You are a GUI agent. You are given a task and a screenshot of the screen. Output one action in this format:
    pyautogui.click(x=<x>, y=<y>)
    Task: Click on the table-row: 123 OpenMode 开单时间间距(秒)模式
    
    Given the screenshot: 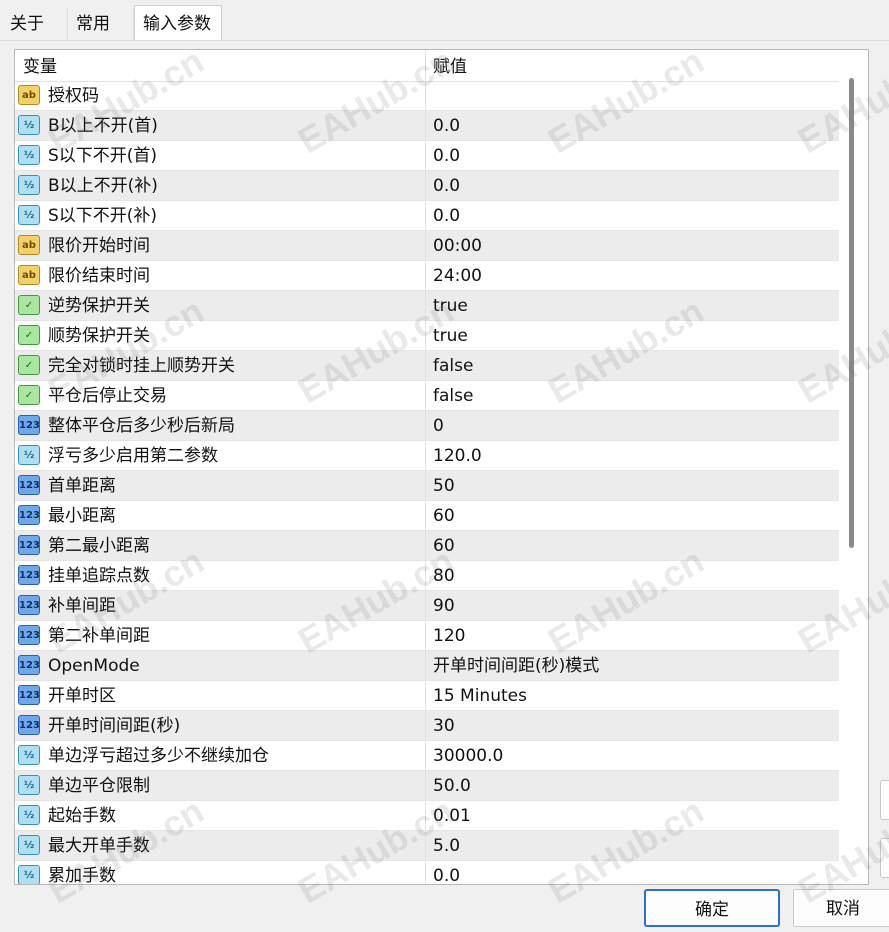 What is the action you would take?
    pyautogui.click(x=427, y=666)
    